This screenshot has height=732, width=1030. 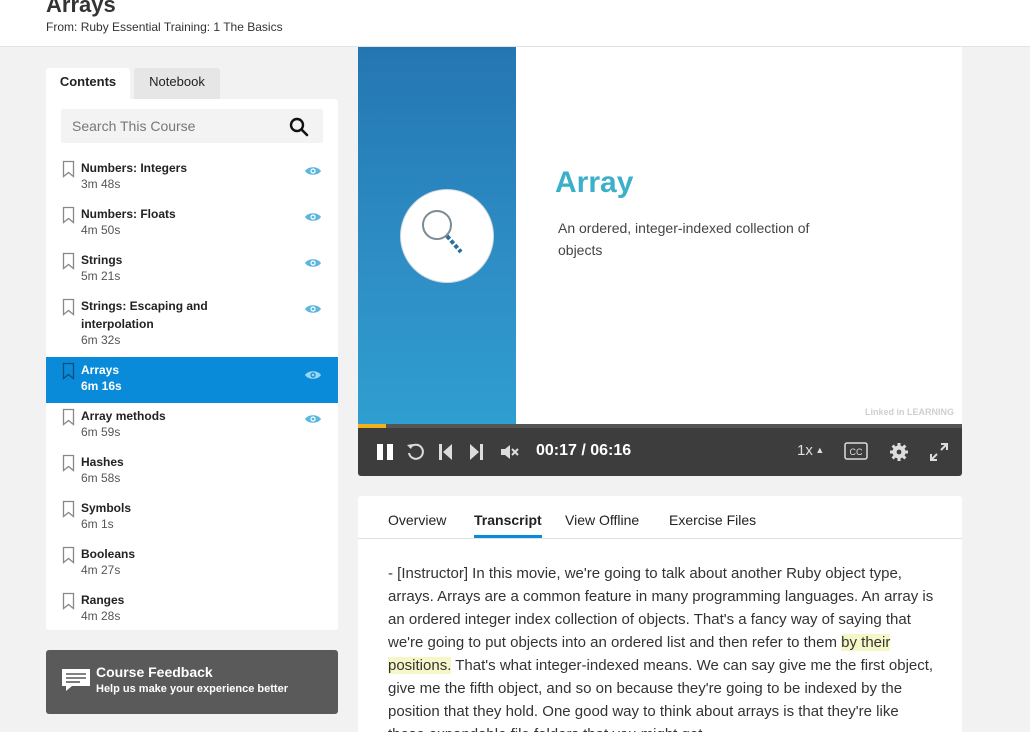 What do you see at coordinates (476, 452) in the screenshot?
I see `next-icon` at bounding box center [476, 452].